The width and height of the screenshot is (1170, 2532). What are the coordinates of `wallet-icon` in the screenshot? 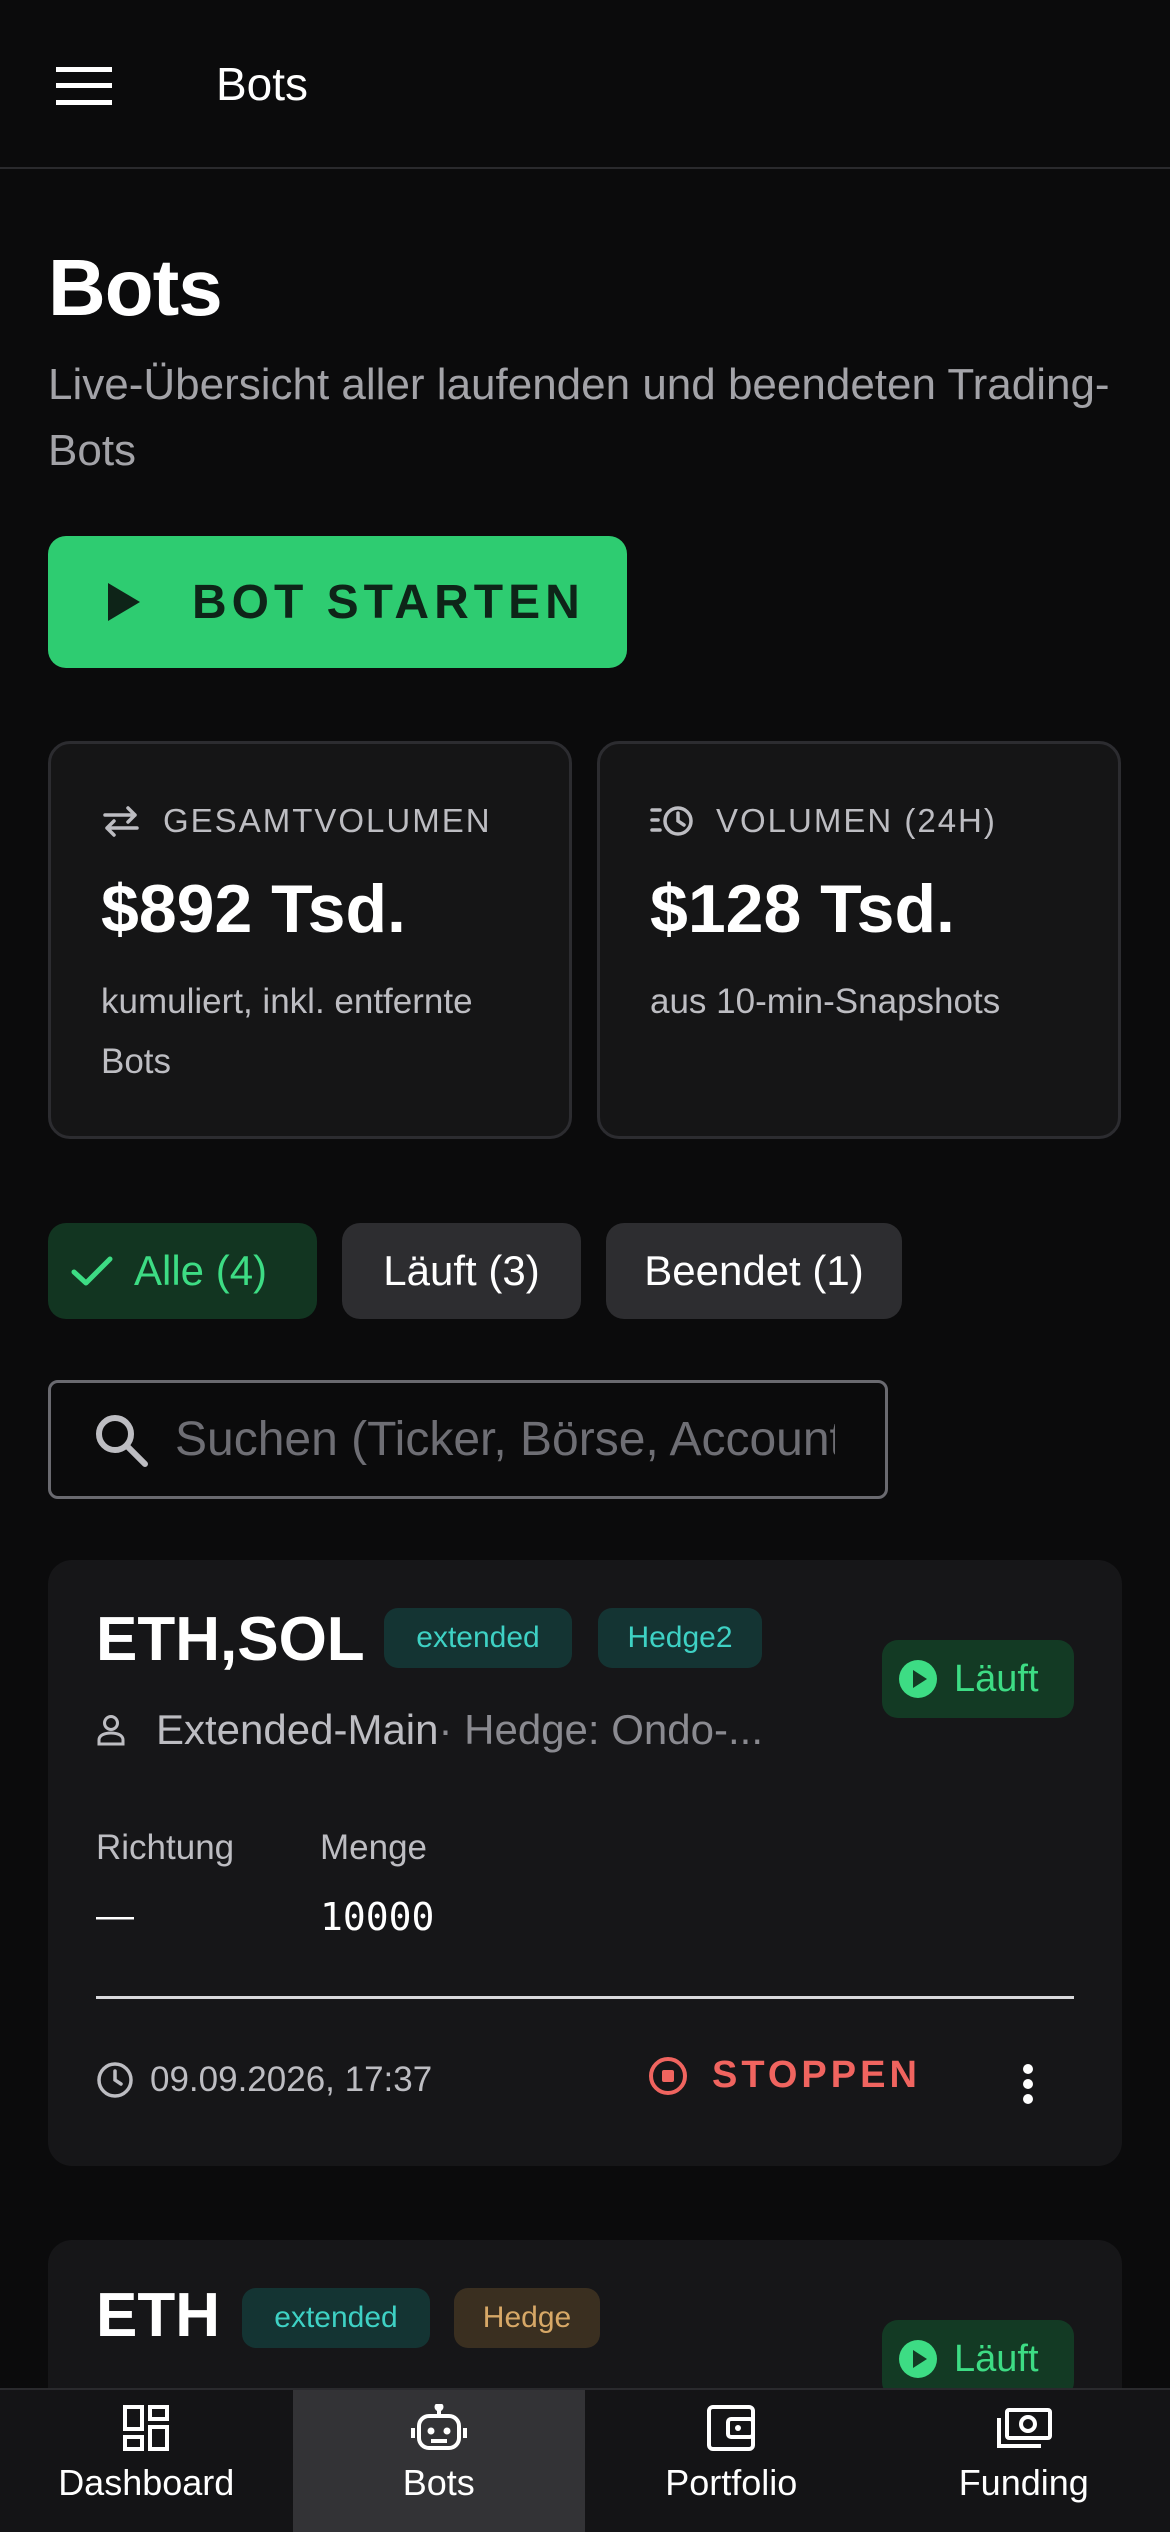 It's located at (731, 2428).